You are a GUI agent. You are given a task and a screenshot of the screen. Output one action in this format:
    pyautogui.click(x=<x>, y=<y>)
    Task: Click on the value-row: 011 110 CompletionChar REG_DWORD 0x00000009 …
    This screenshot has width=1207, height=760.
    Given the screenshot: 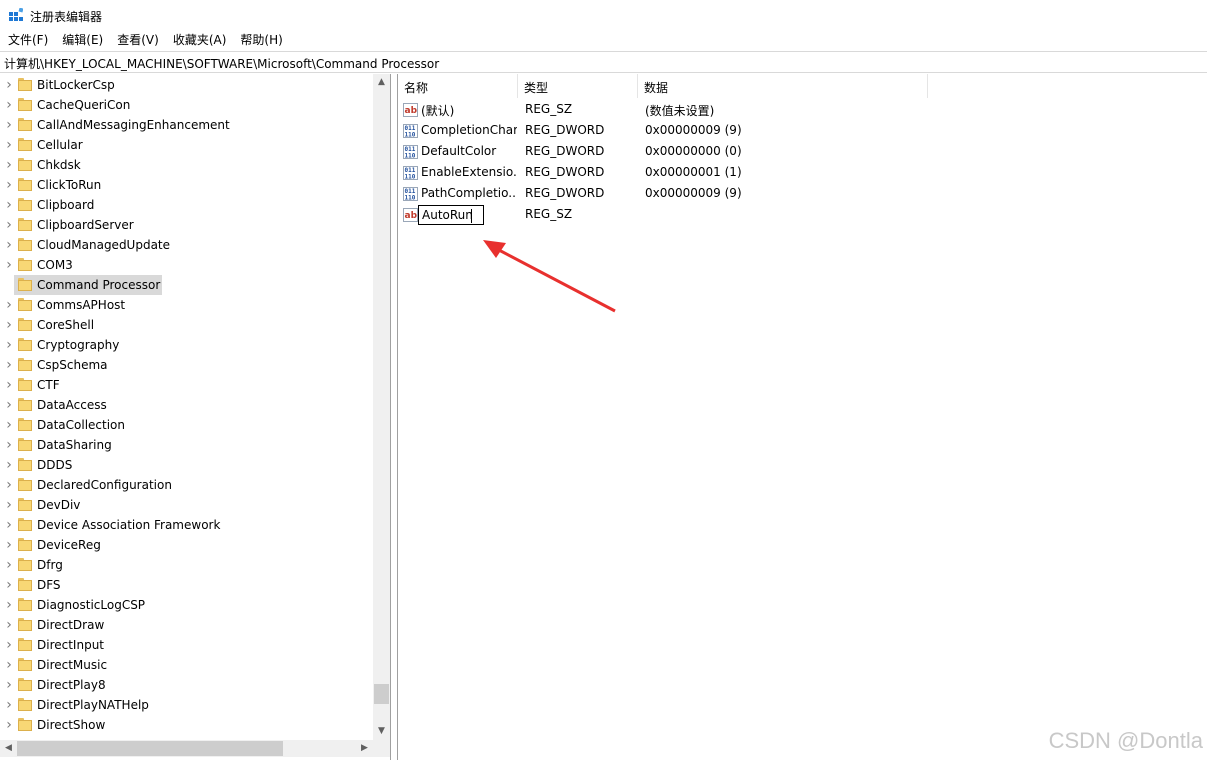 What is the action you would take?
    pyautogui.click(x=802, y=130)
    